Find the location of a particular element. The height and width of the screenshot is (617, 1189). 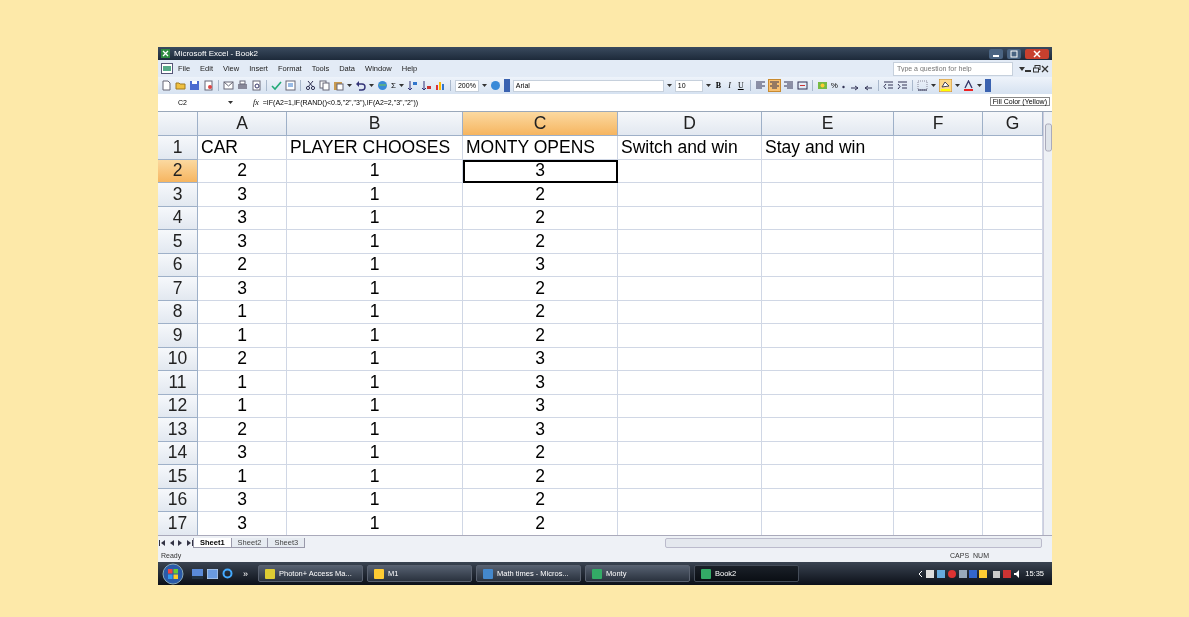

row-header: 17 is located at coordinates (178, 523).